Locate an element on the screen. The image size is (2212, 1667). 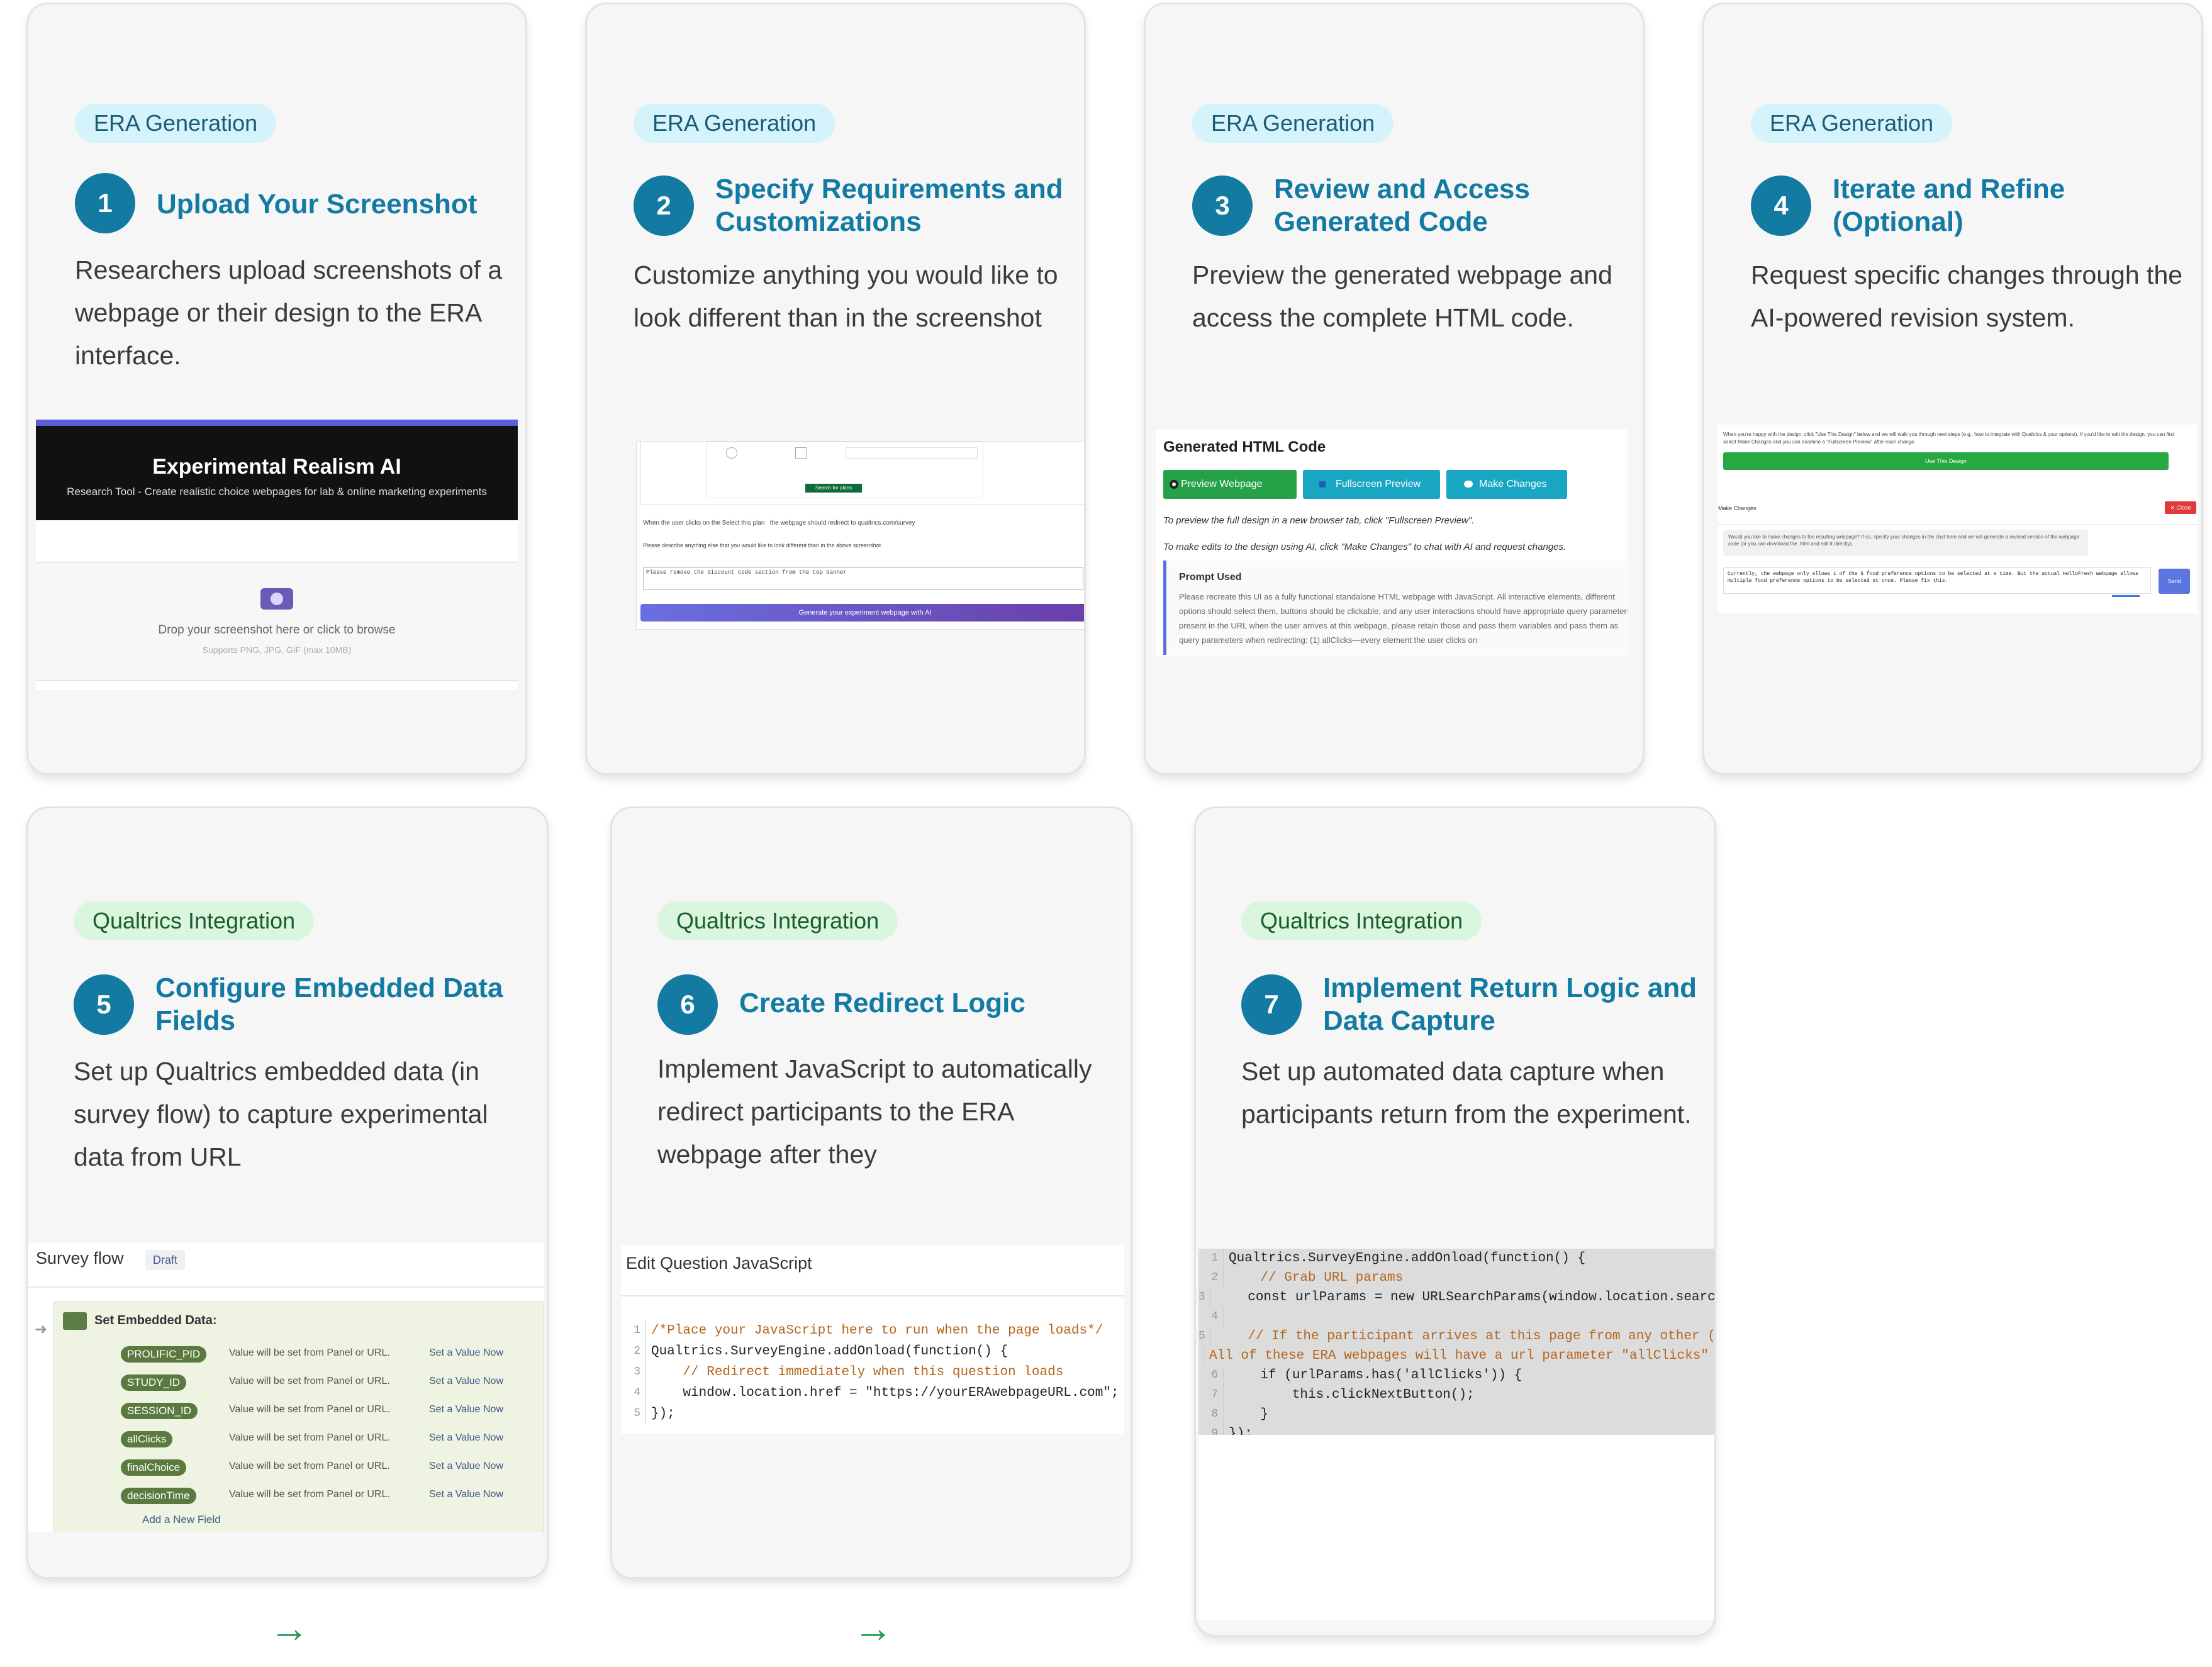
line-number: 1 is located at coordinates (1211, 1258).